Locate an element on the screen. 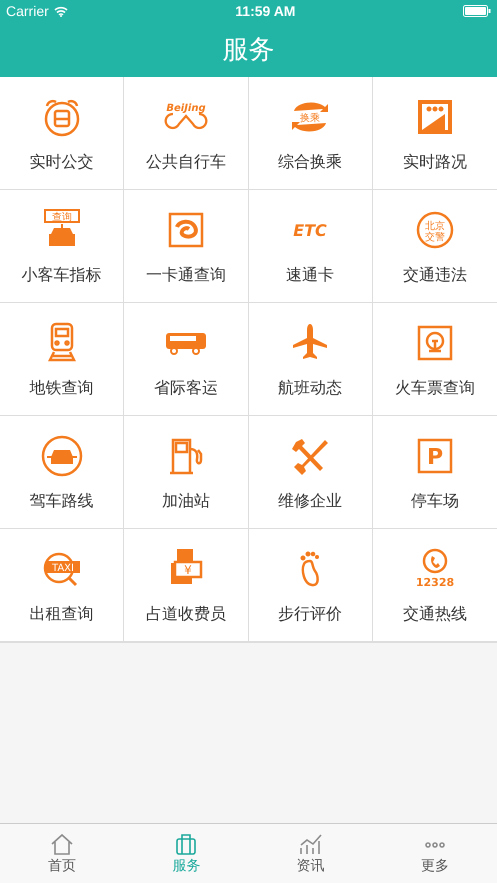 The height and width of the screenshot is (883, 497). service-label: 省际客运 is located at coordinates (186, 388).